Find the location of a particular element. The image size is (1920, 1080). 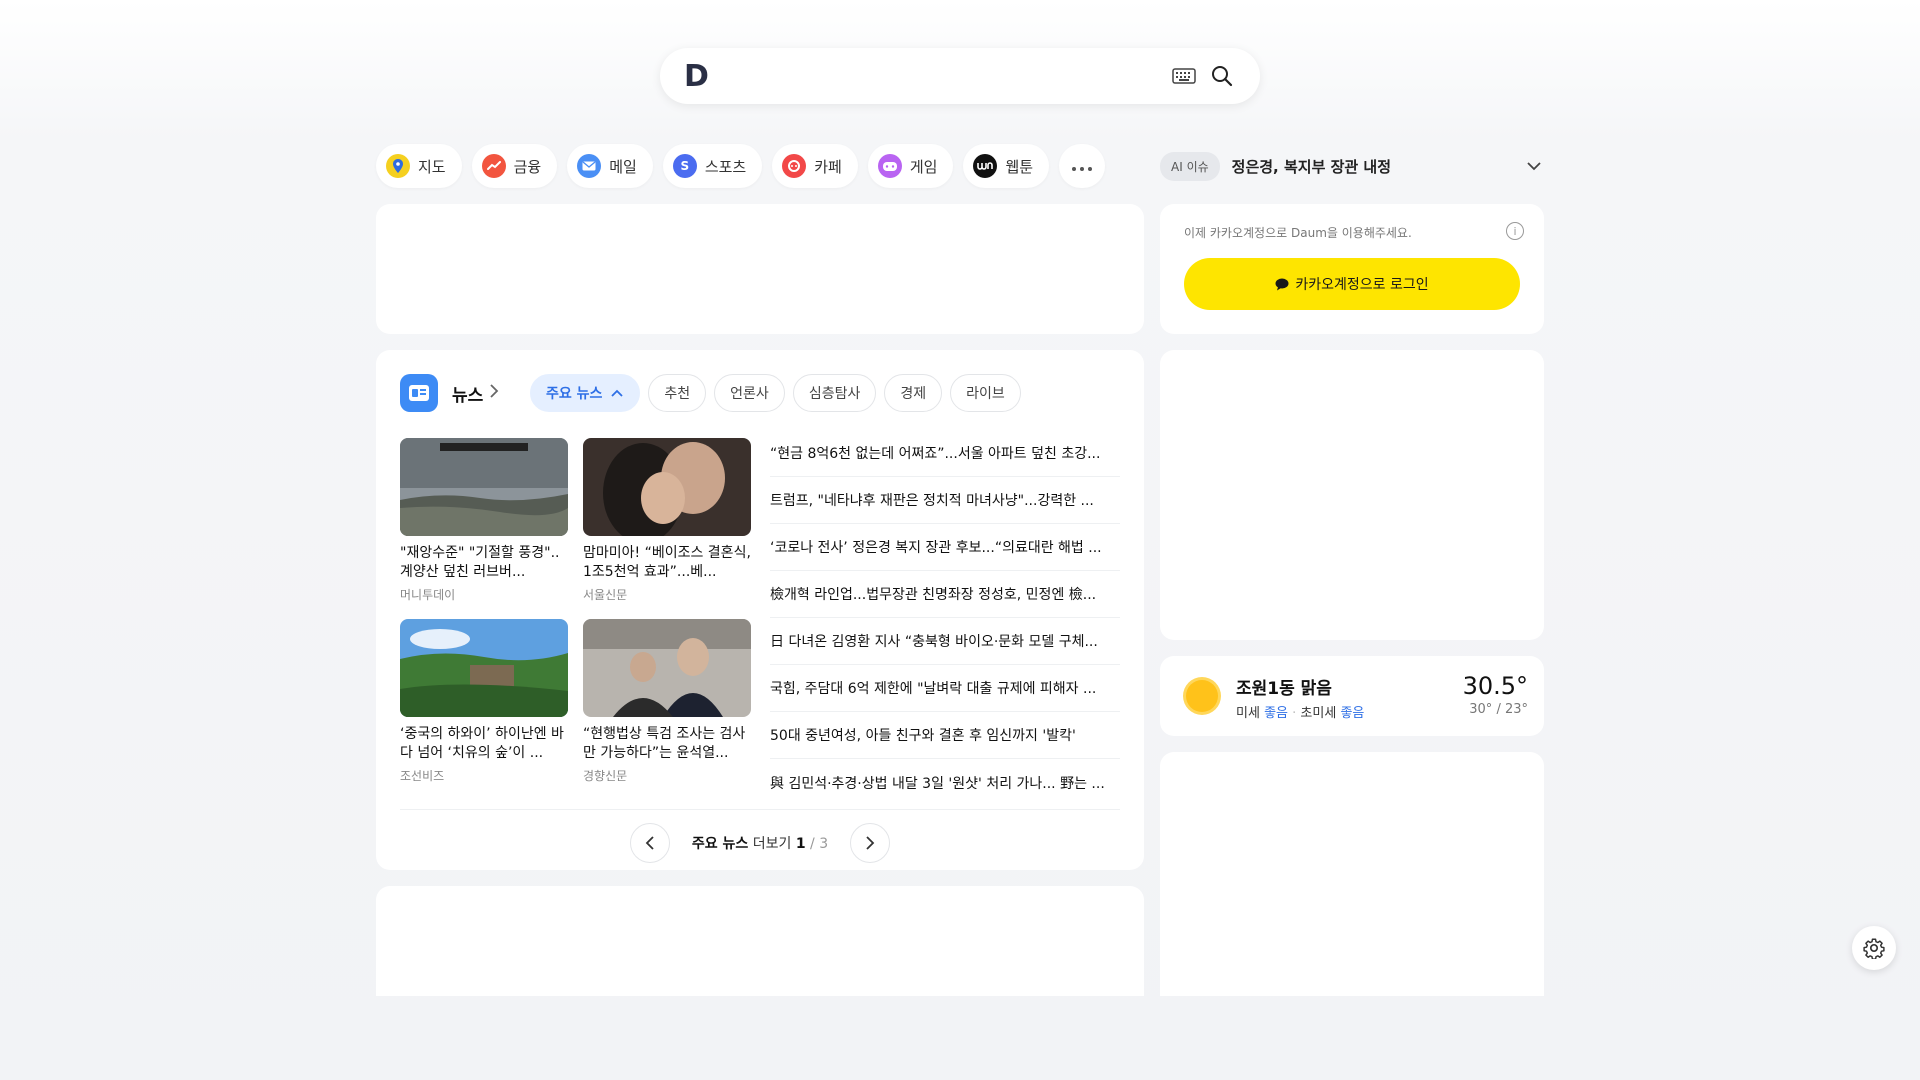

news-divider is located at coordinates (760, 809).